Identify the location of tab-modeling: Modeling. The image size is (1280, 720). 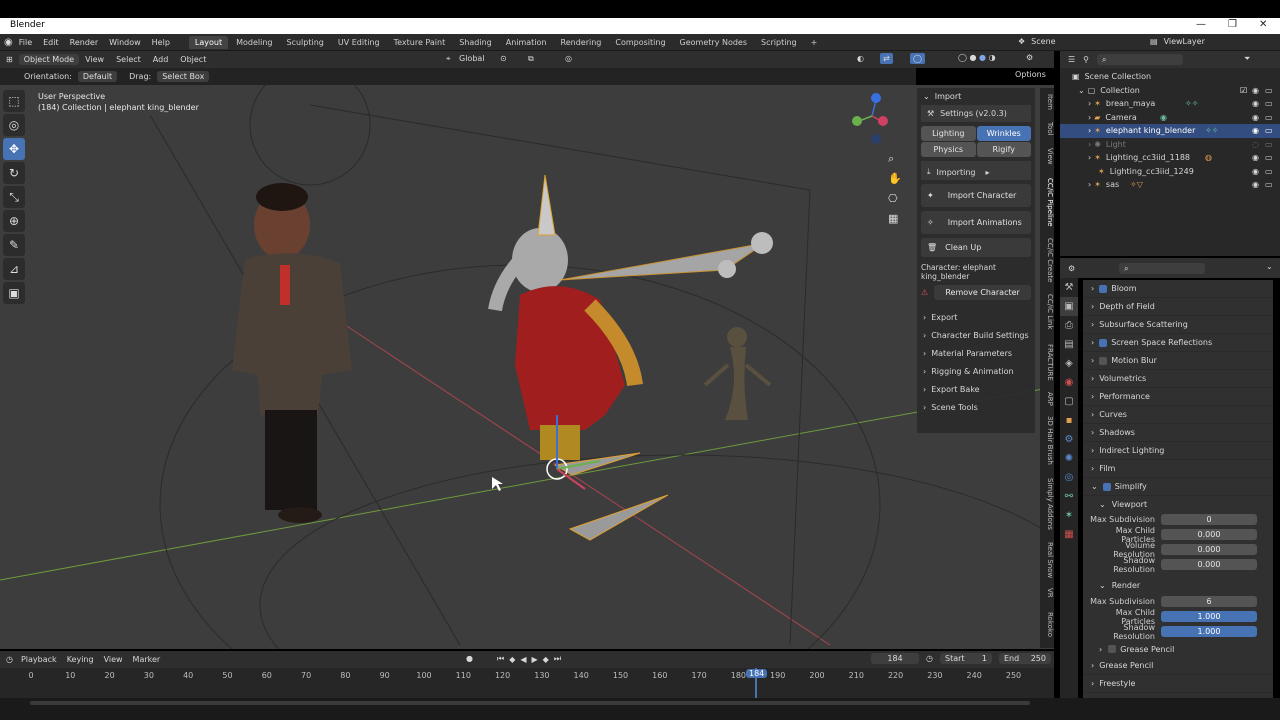
(254, 42).